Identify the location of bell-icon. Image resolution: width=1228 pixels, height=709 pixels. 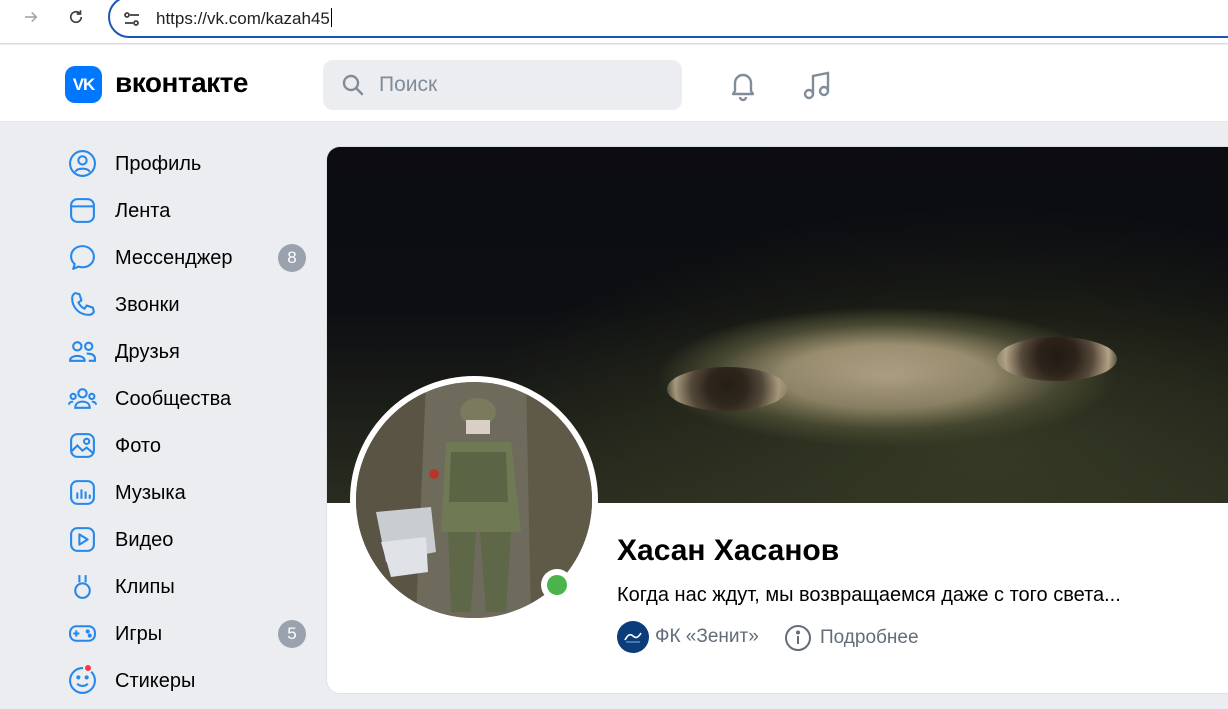
(743, 85).